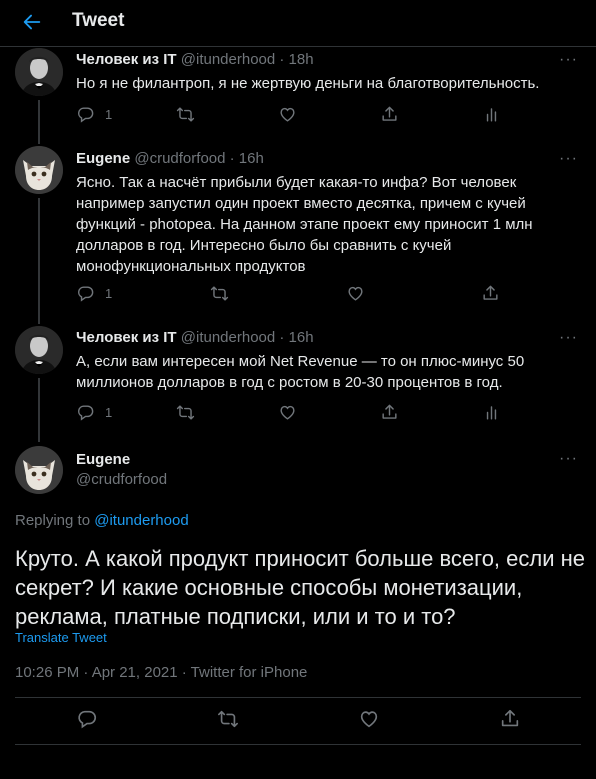 Image resolution: width=596 pixels, height=779 pixels. I want to click on replying-to: Replying to @itunderhood, so click(102, 520).